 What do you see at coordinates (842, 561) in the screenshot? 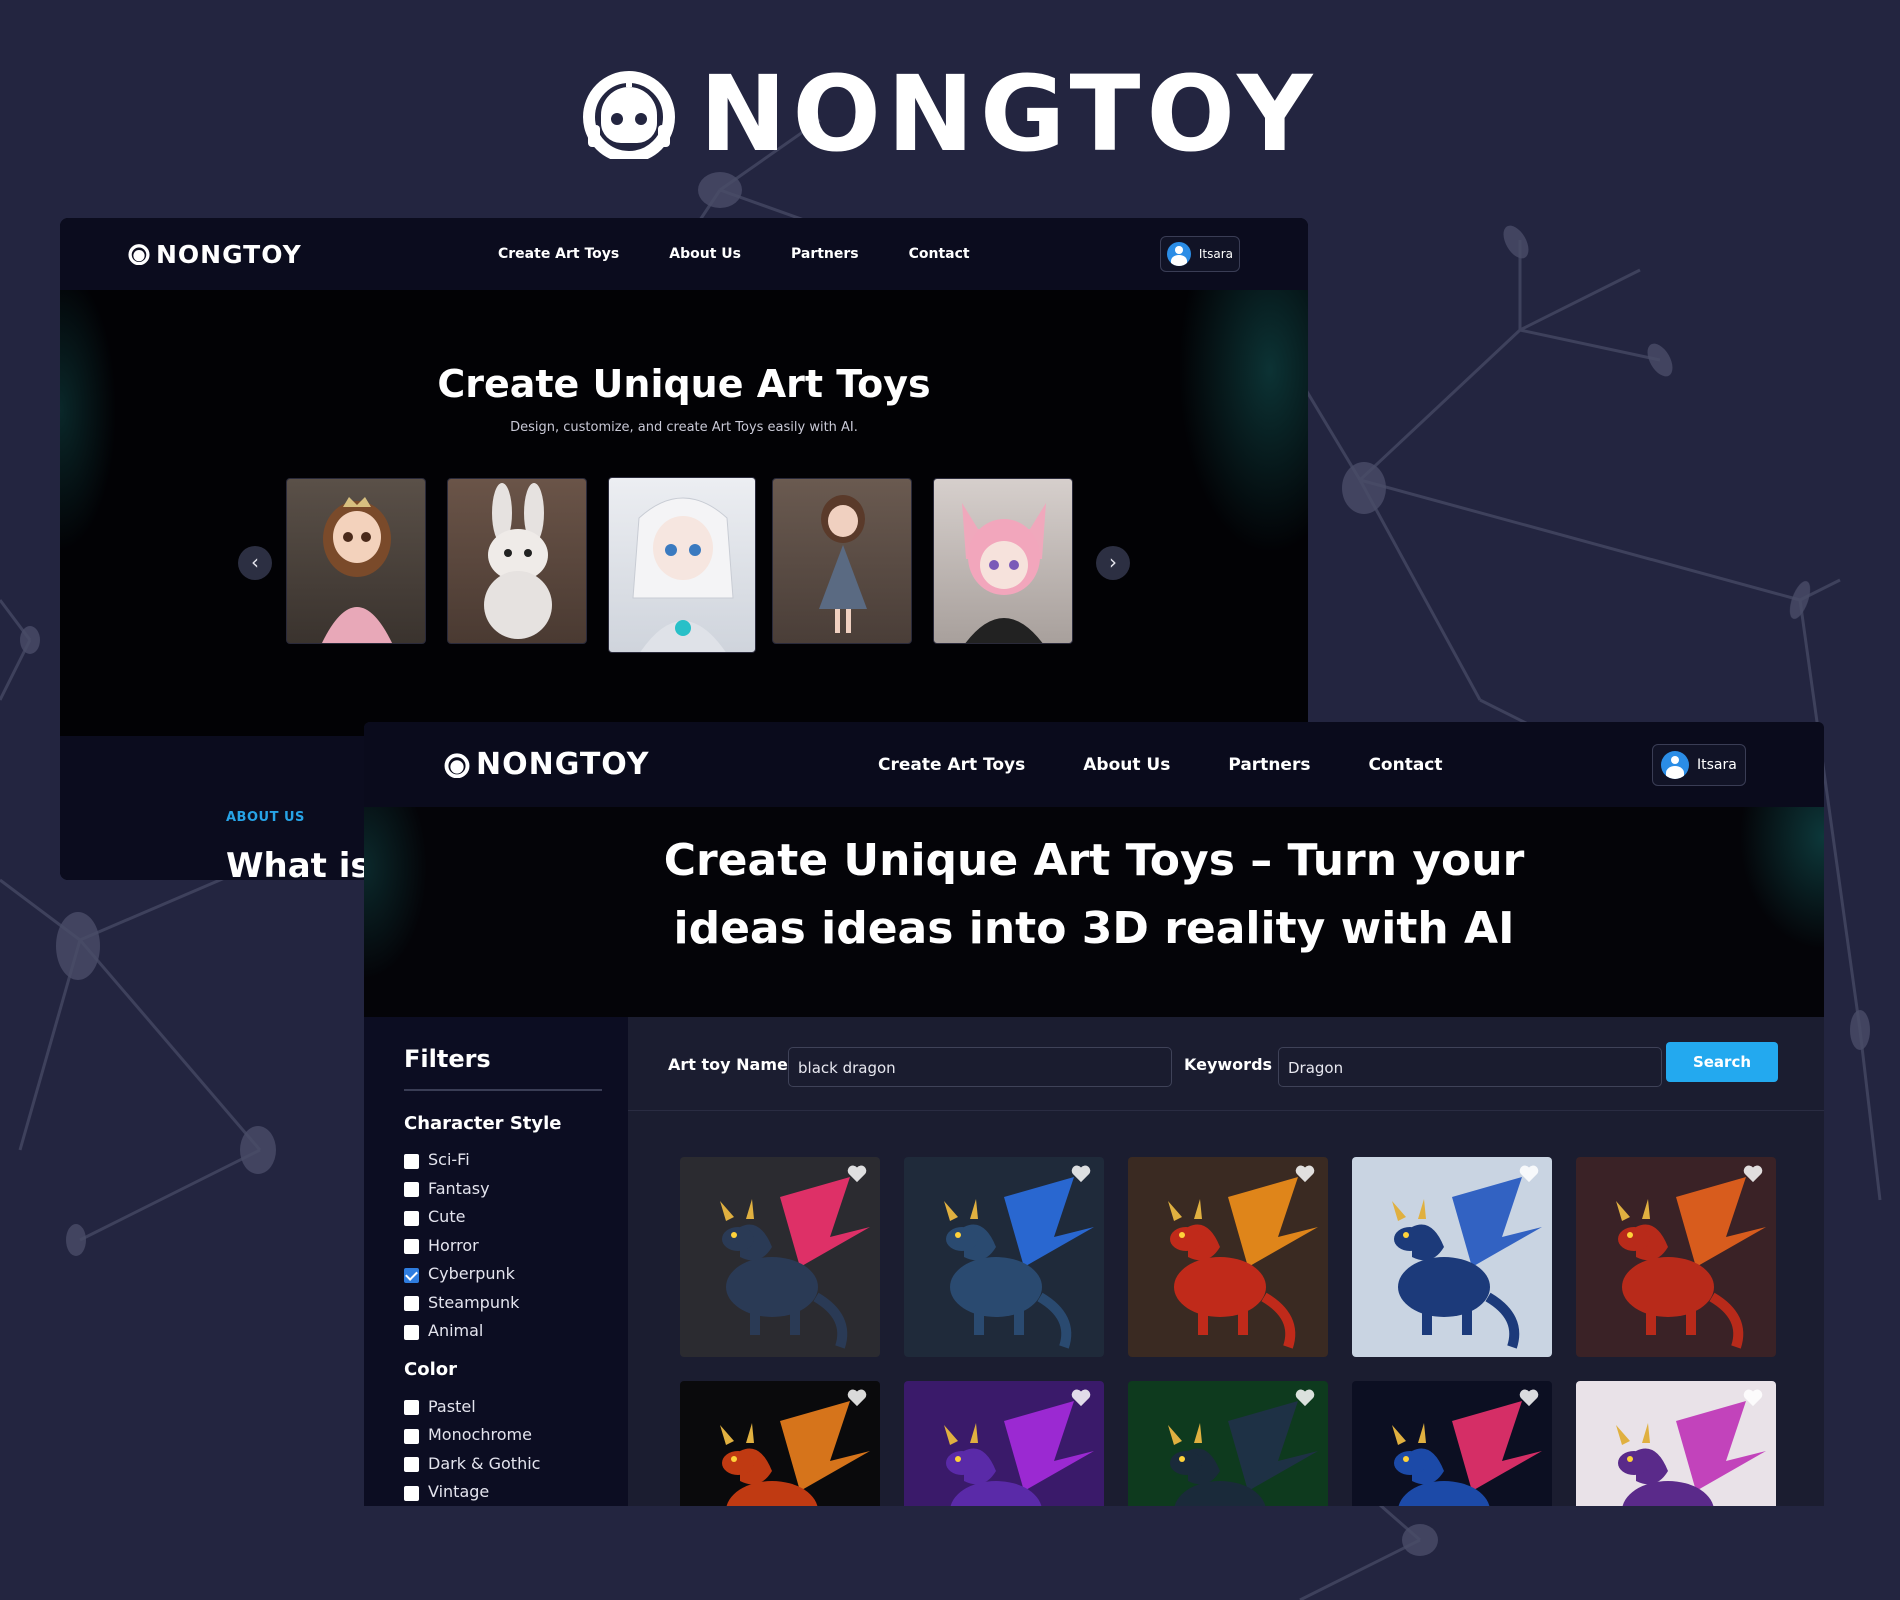
I see `carousel-image-girl-doll` at bounding box center [842, 561].